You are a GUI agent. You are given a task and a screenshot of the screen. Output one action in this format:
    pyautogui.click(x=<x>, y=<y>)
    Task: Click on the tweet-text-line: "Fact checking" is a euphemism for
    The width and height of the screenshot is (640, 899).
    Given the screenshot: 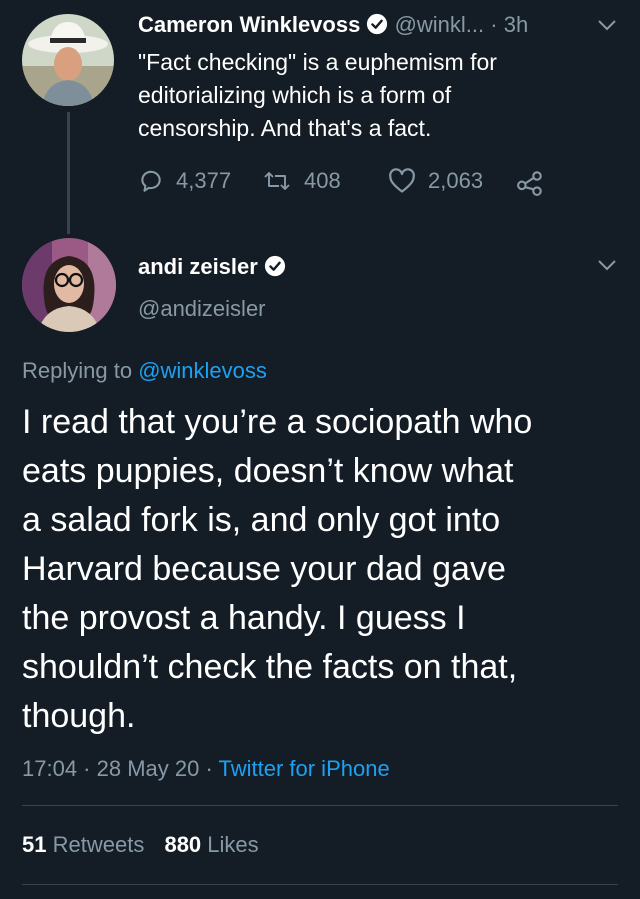 What is the action you would take?
    pyautogui.click(x=317, y=62)
    